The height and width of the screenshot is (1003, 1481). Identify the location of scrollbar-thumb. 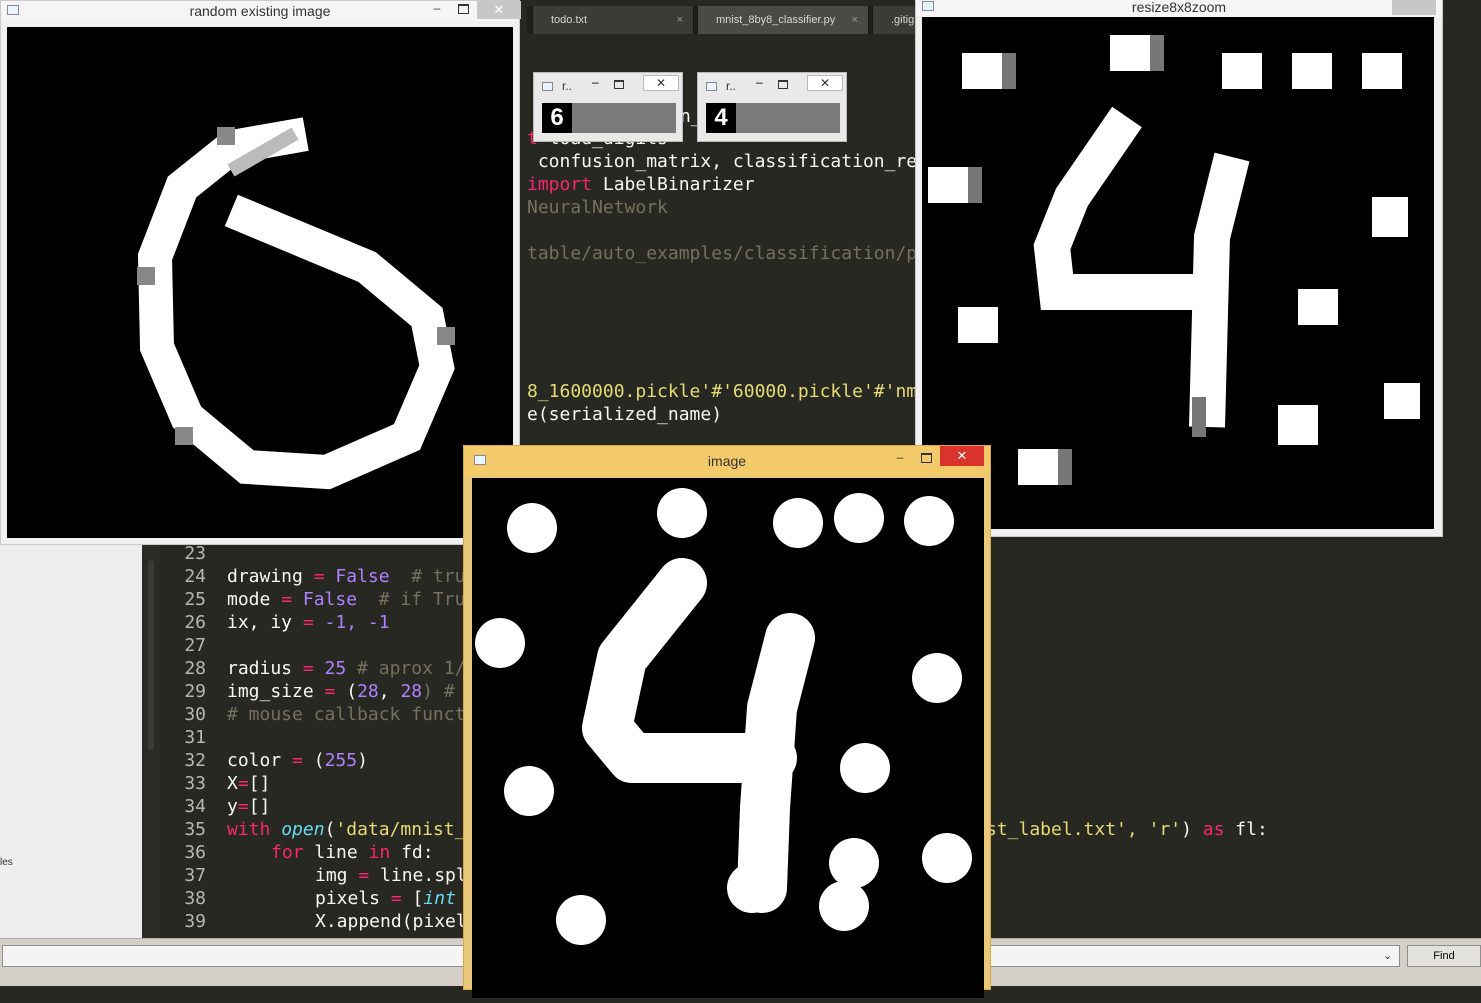
(151, 655).